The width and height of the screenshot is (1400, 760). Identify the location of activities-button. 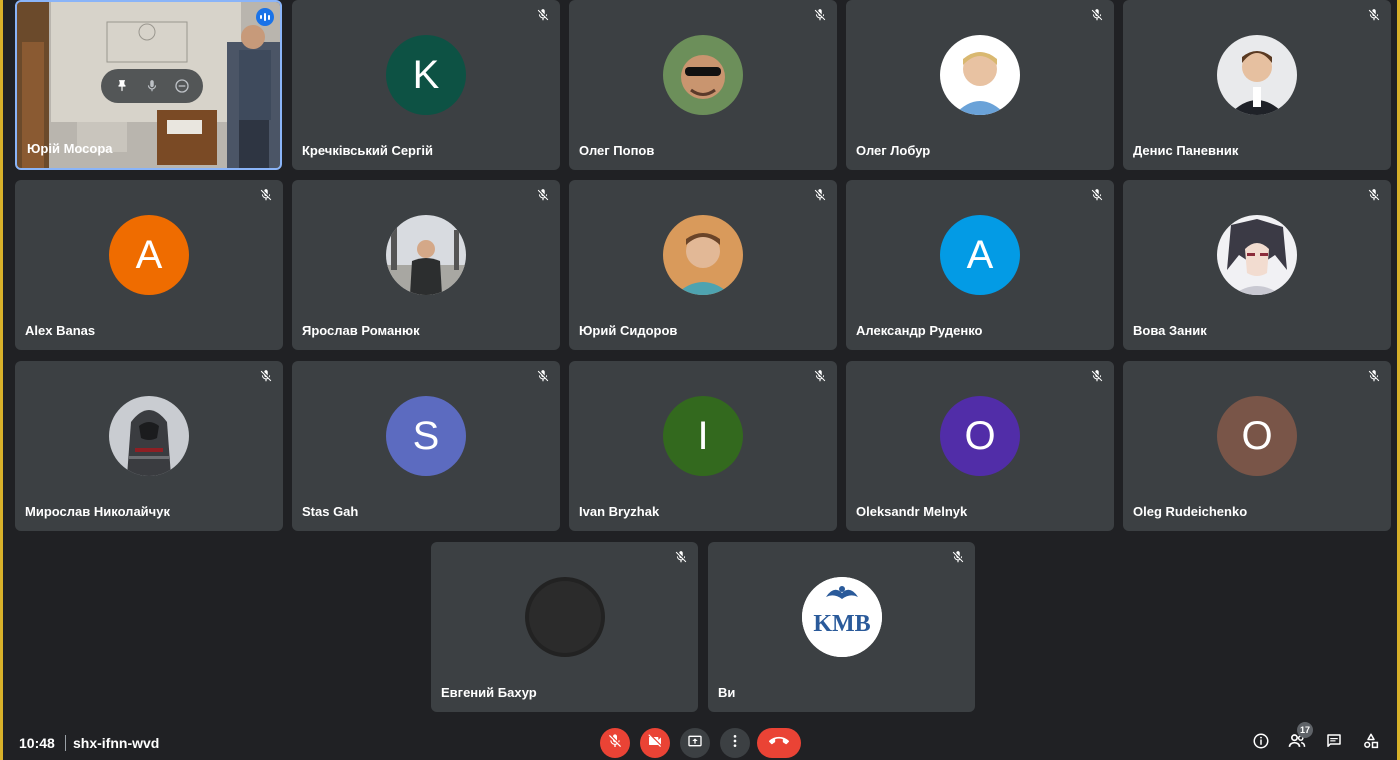
(1371, 743).